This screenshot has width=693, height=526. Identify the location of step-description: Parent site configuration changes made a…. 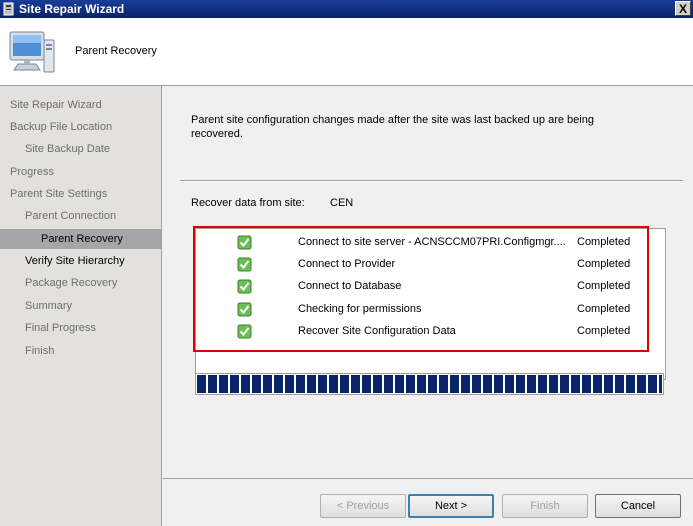
(392, 127).